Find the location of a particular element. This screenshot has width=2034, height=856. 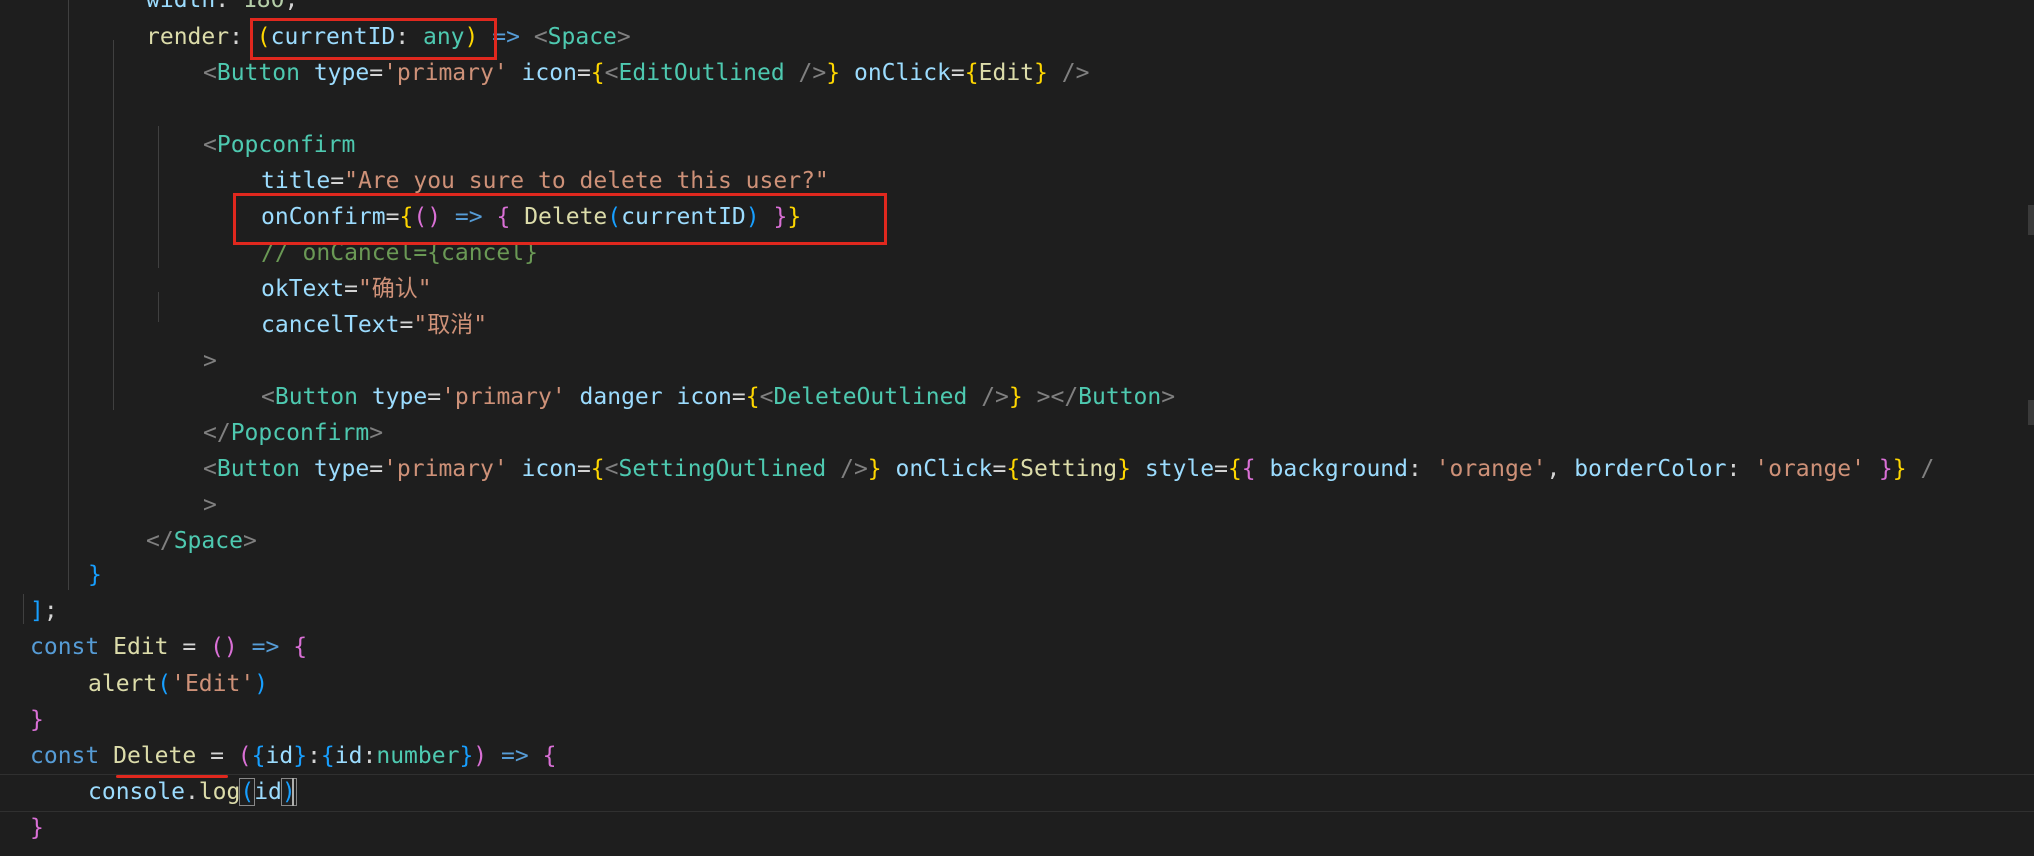

oktext-attr: okText is located at coordinates (303, 289).